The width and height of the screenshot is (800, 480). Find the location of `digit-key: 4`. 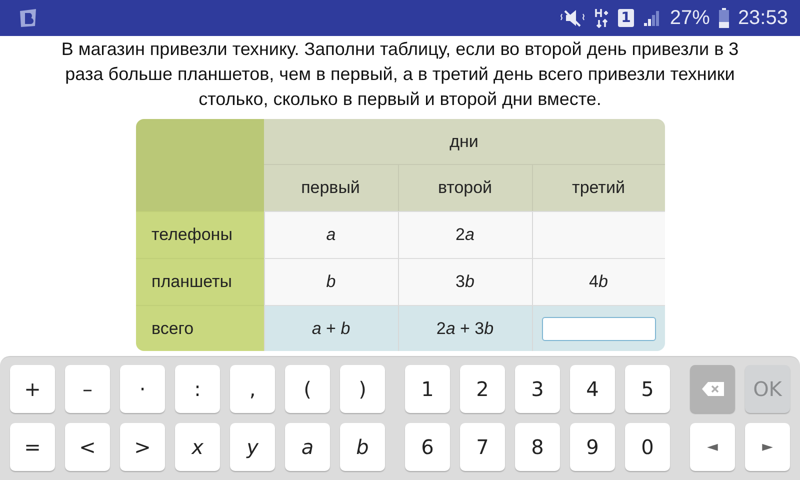

digit-key: 4 is located at coordinates (592, 389).